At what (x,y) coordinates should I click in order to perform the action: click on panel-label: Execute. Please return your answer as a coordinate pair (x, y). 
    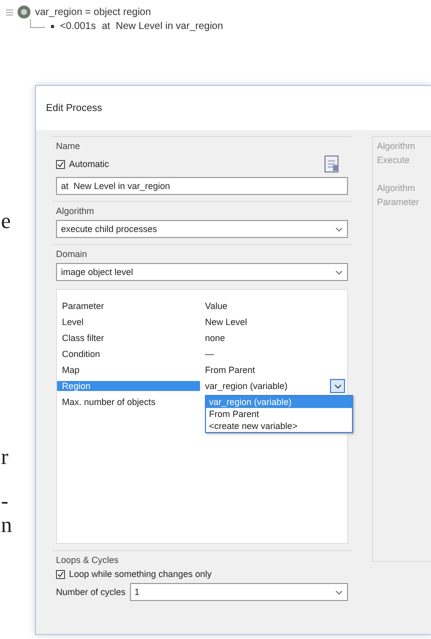
    Looking at the image, I should click on (394, 160).